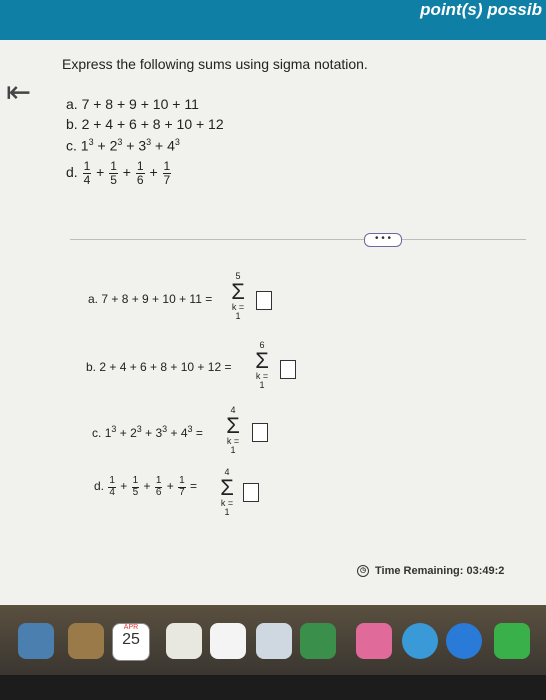 This screenshot has height=700, width=546. I want to click on desk-edge, so click(273, 687).